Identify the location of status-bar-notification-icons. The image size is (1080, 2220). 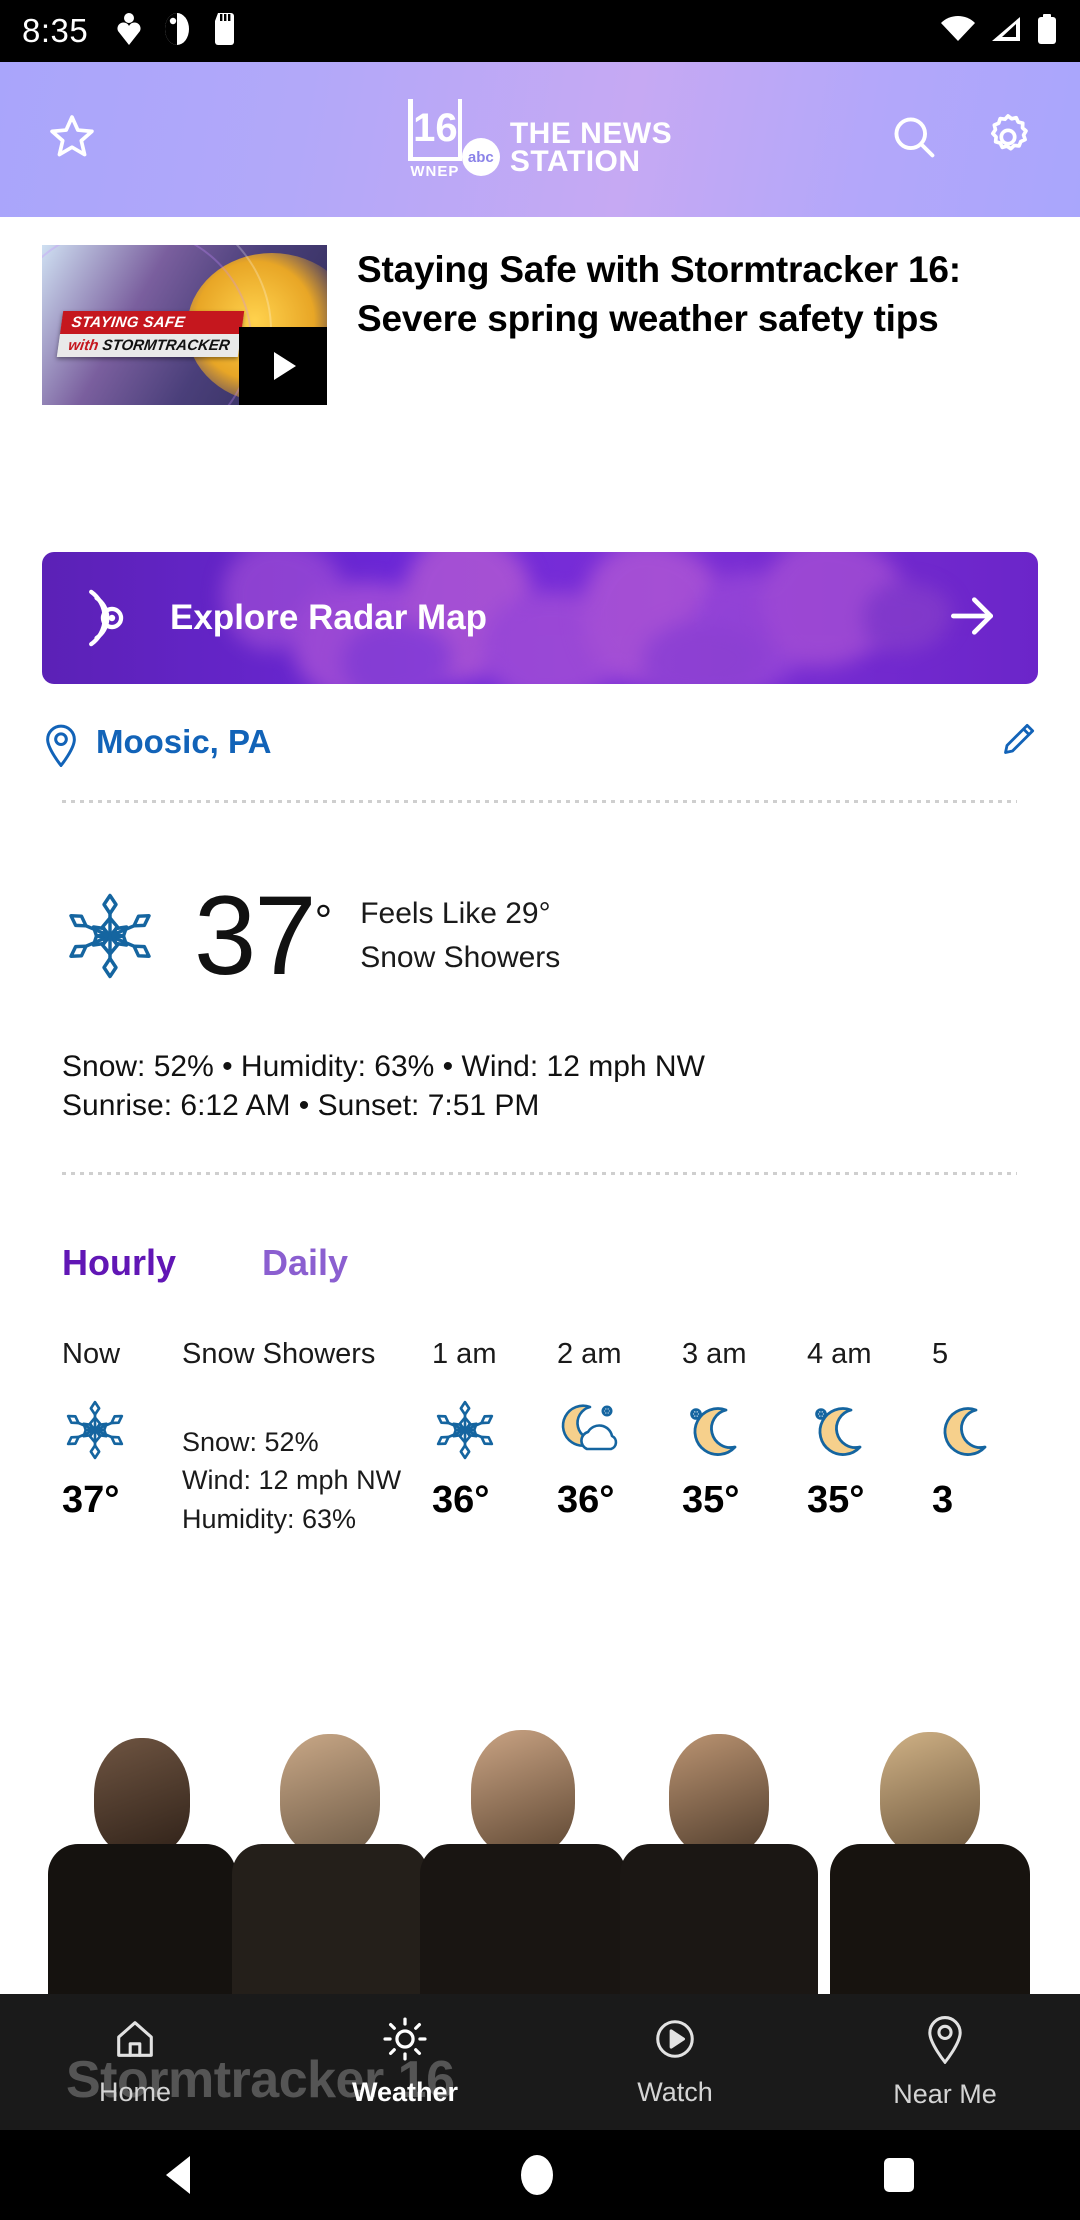
(177, 31).